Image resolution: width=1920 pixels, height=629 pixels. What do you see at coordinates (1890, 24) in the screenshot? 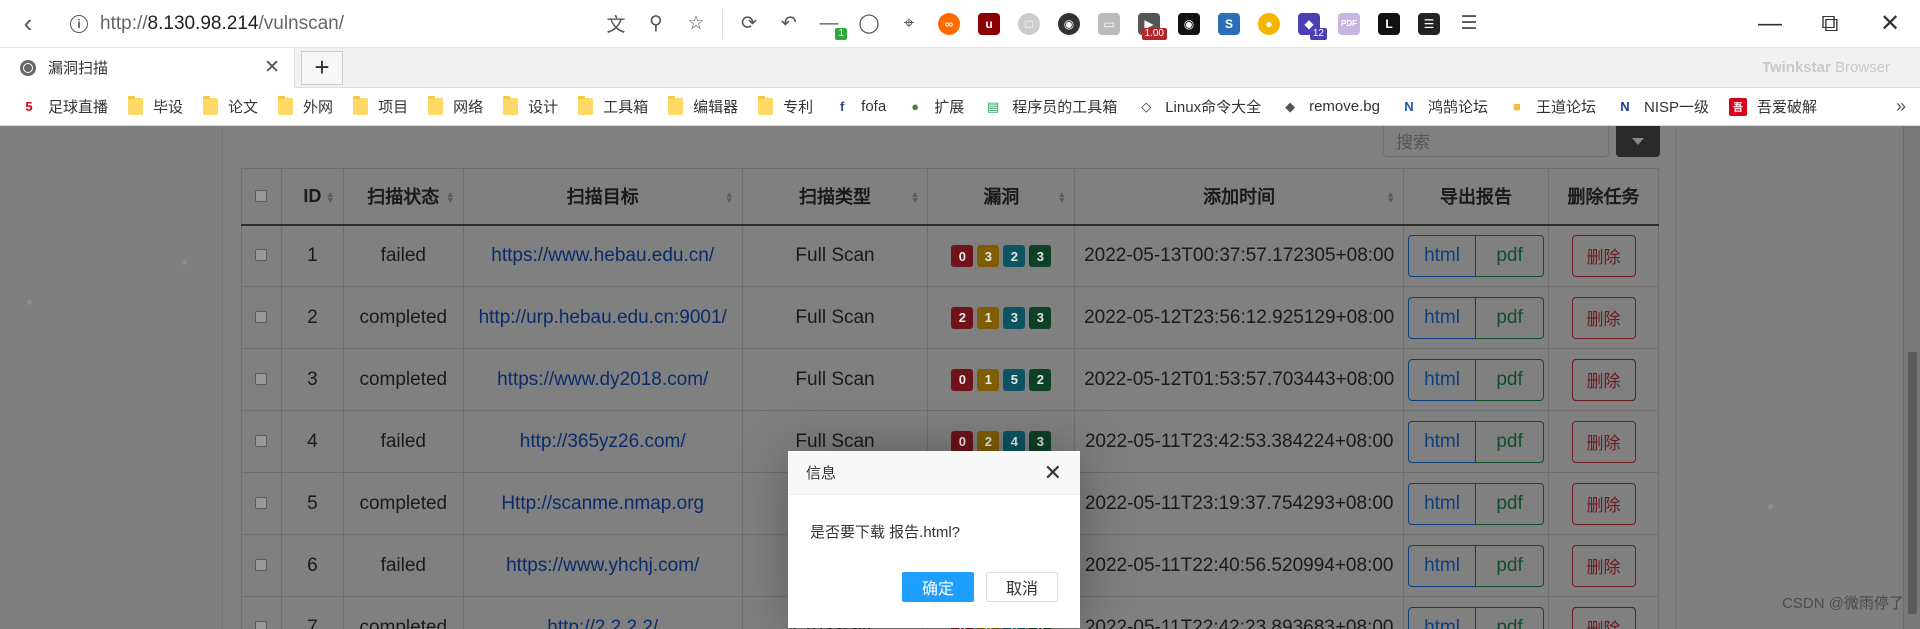
I see `close-window-icon: ✕` at bounding box center [1890, 24].